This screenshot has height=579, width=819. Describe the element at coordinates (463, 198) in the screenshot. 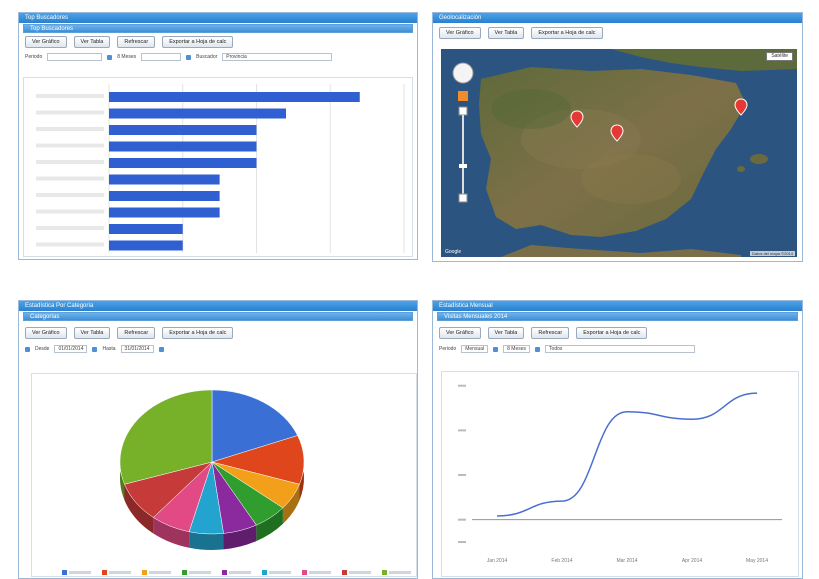

I see `zoom-out-icon` at that location.